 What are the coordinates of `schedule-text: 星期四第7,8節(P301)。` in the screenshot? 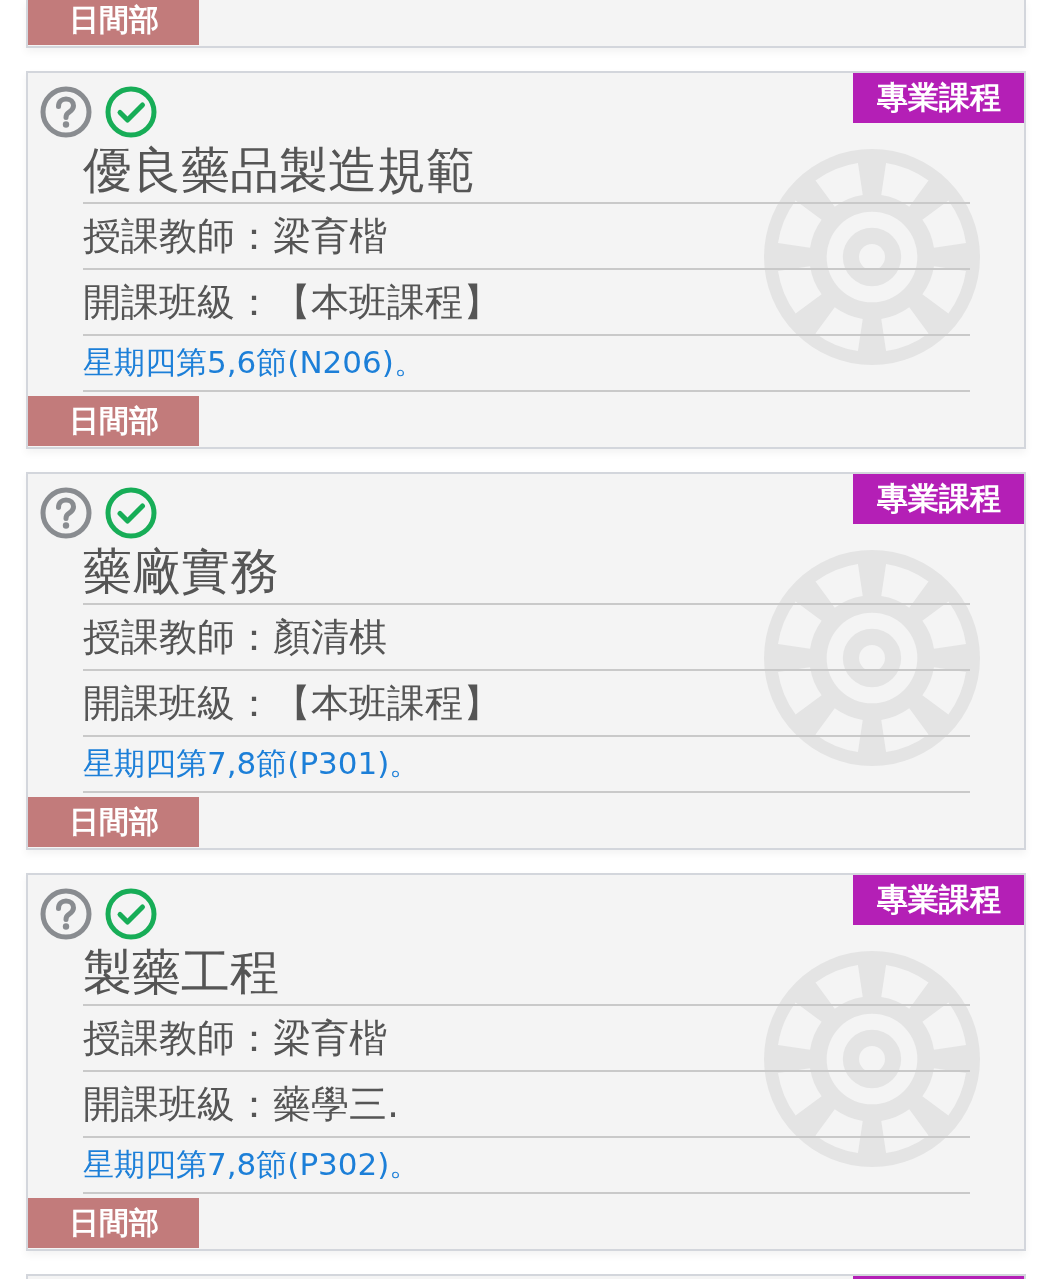 It's located at (526, 765).